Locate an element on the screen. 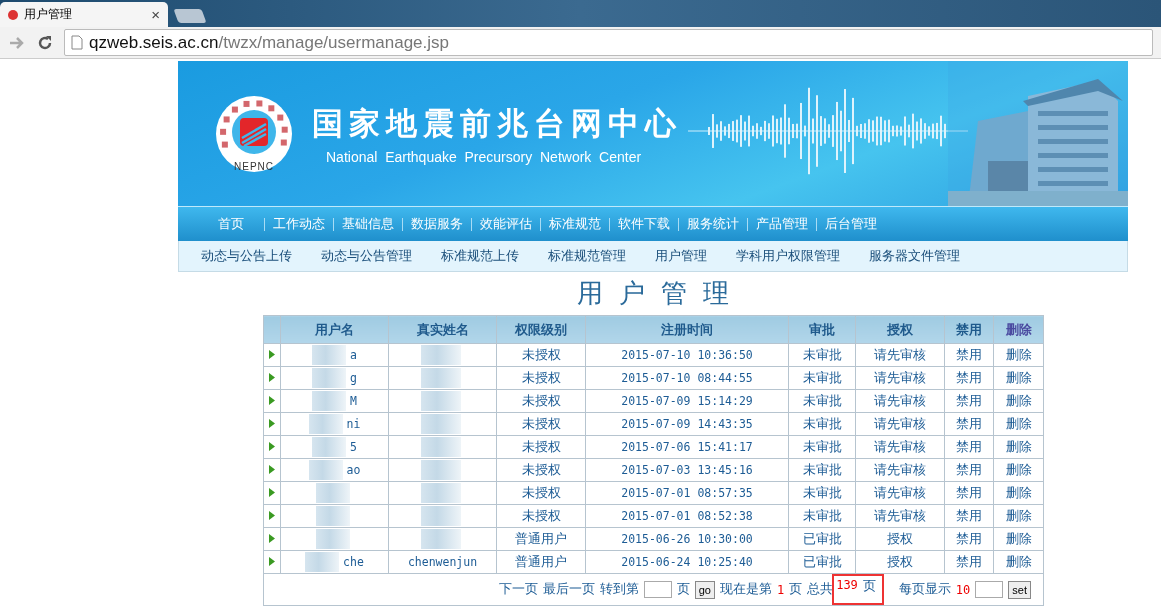 This screenshot has width=1161, height=607. sub-nav-link: 动态与公告上传 is located at coordinates (246, 256).